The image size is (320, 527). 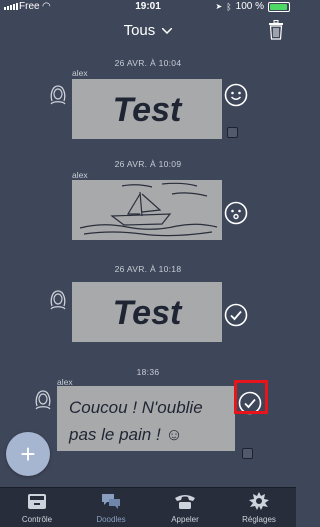 I want to click on gear-icon, so click(x=259, y=501).